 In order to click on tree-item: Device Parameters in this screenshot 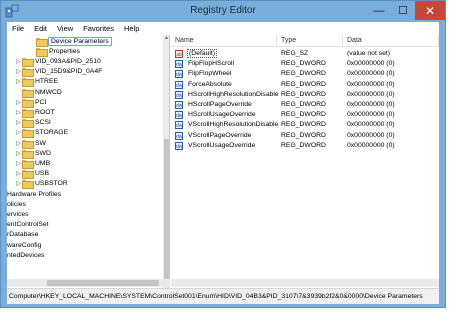, I will do `click(70, 41)`.